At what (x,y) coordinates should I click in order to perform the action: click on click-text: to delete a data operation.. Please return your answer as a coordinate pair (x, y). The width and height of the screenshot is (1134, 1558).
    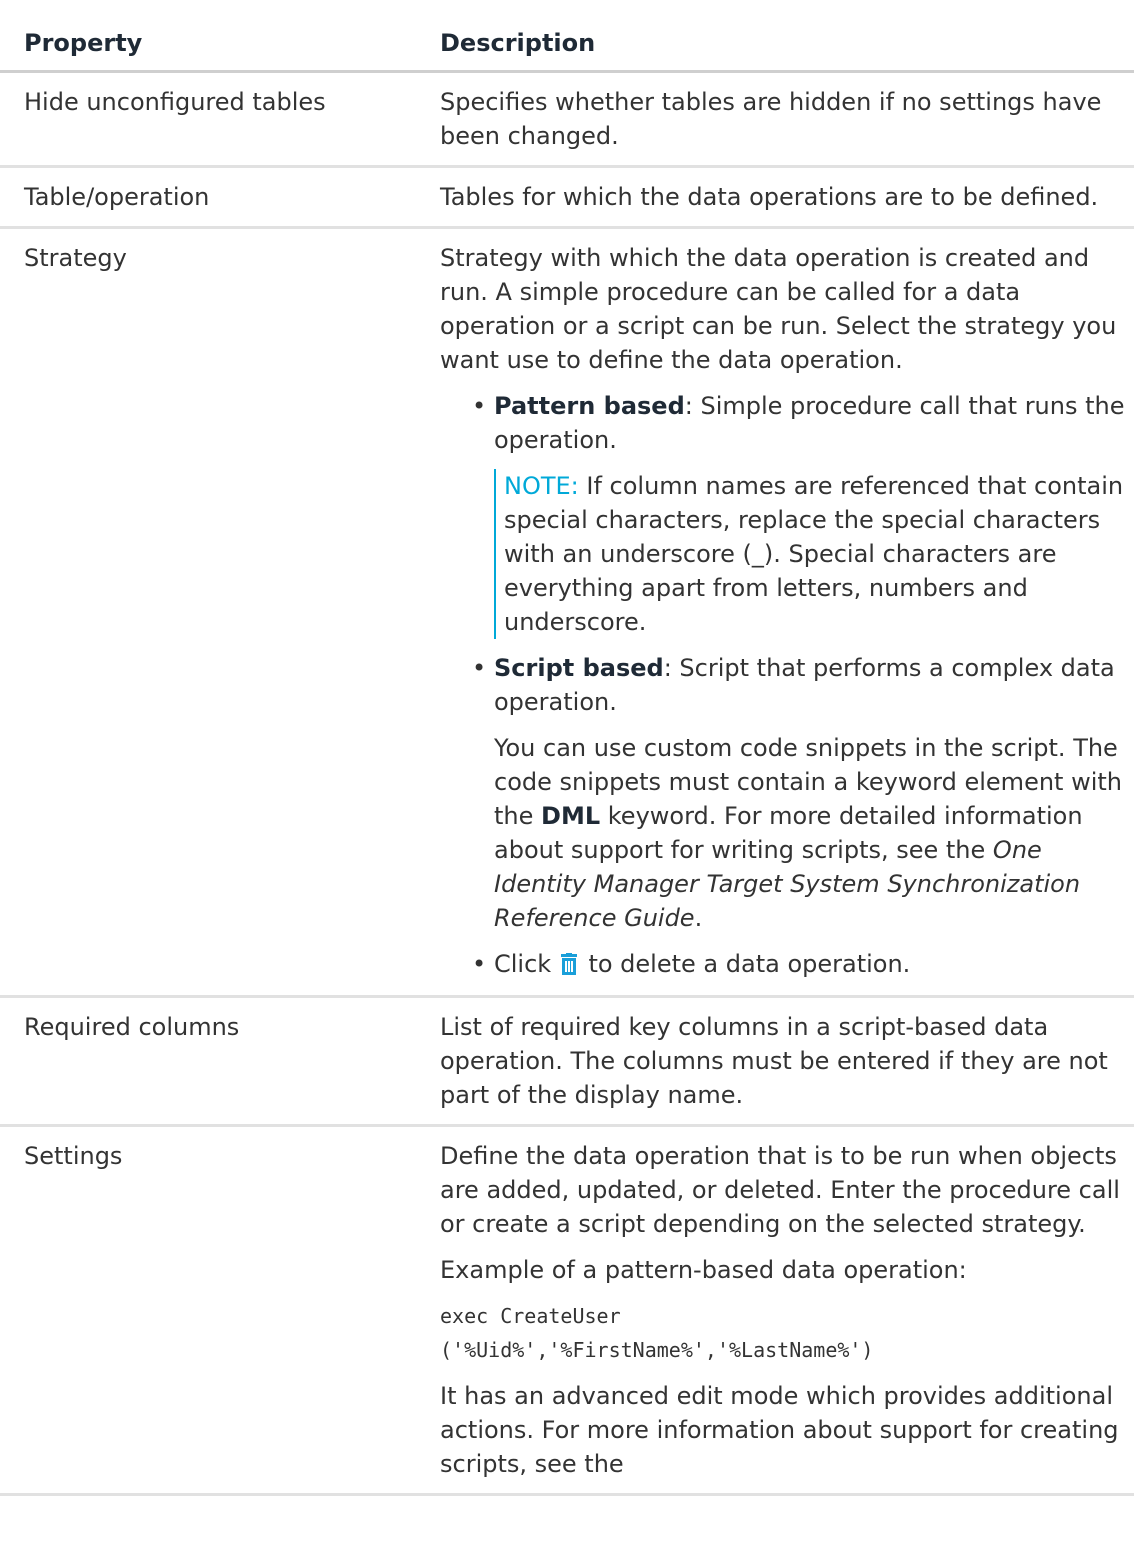
    Looking at the image, I should click on (745, 964).